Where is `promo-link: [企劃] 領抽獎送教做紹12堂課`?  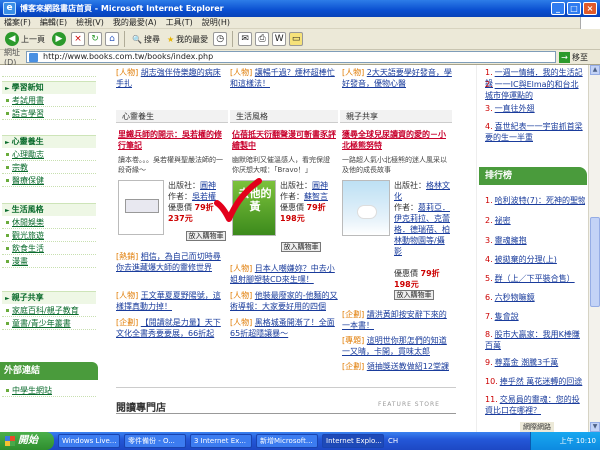
promo-link: [企劃] 領抽獎送教做紹12堂課 is located at coordinates (398, 366).